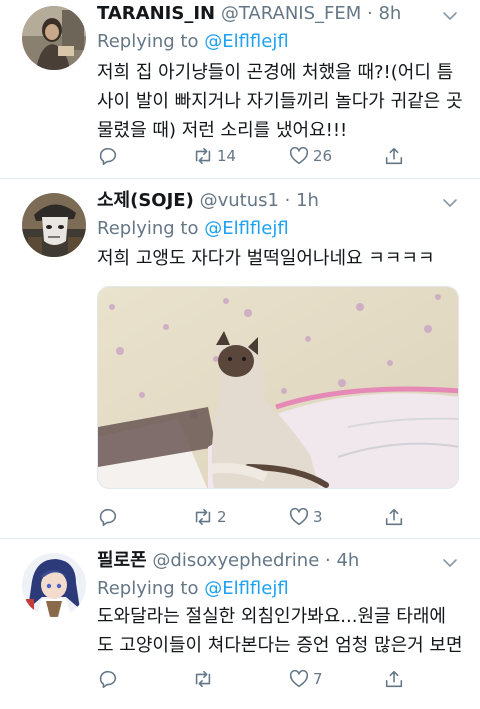 This screenshot has height=709, width=480. Describe the element at coordinates (239, 200) in the screenshot. I see `user-handle: @vutus1` at that location.